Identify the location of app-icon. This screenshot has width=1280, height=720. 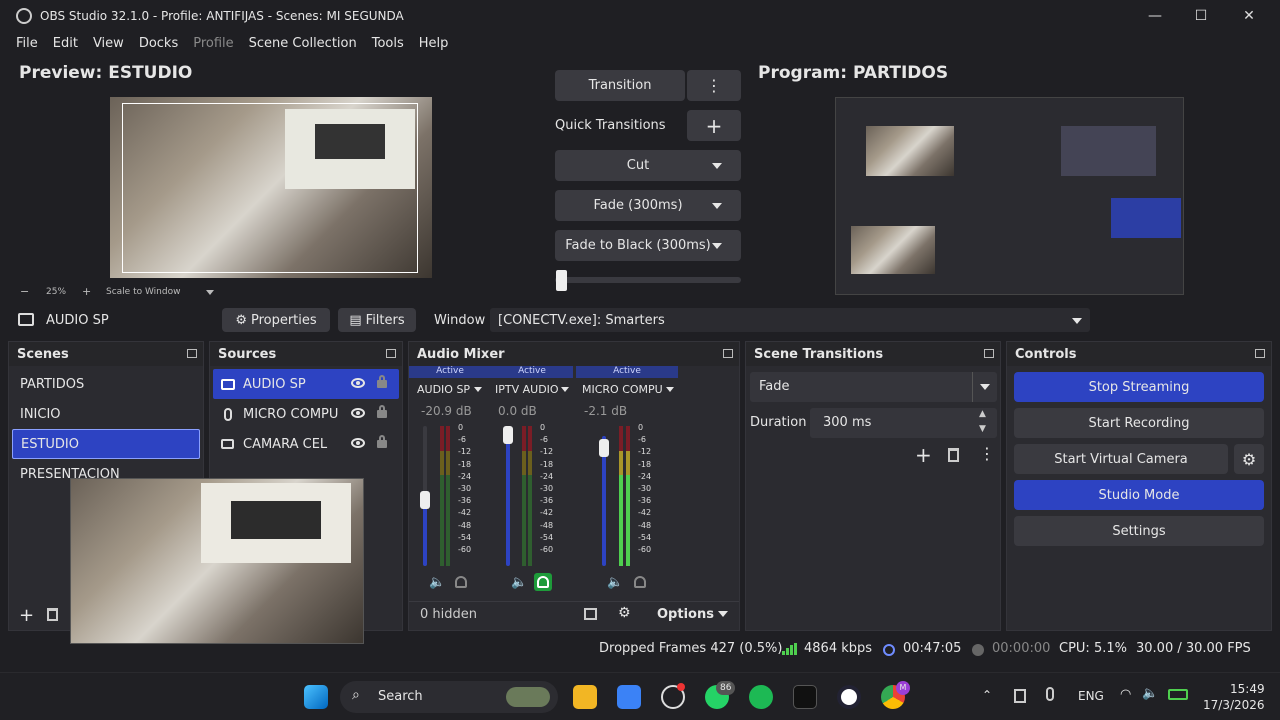
(849, 697).